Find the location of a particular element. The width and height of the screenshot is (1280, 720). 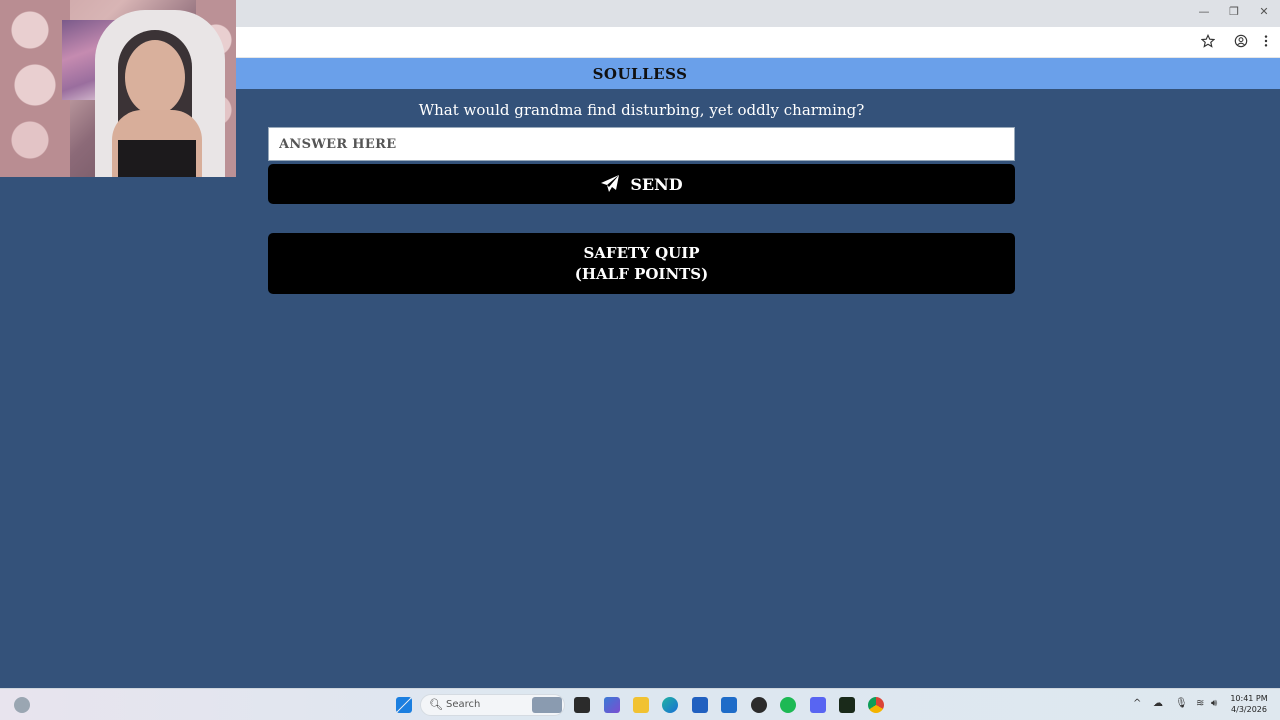

store-icon is located at coordinates (700, 705).